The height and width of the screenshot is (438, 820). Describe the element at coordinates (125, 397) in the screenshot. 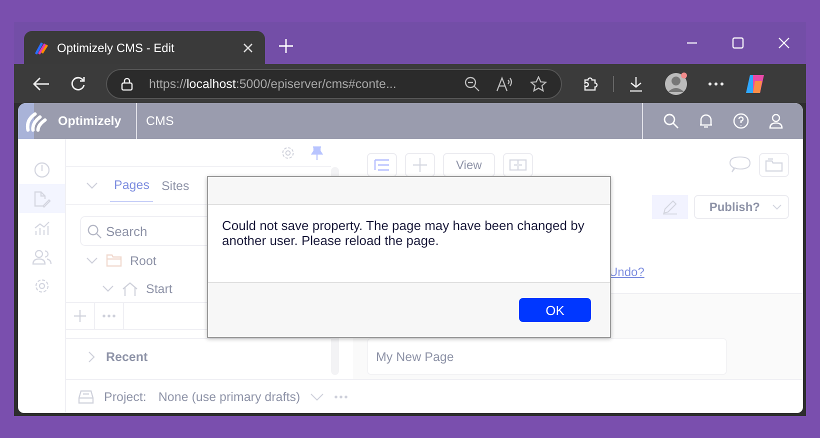

I see `project-label: Project:` at that location.